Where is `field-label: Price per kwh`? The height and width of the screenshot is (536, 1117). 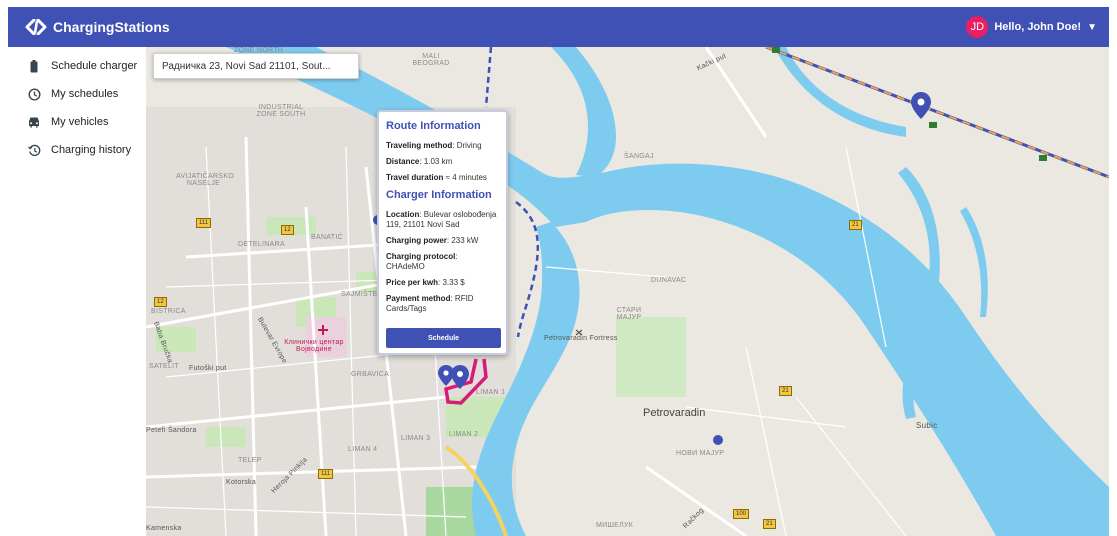
field-label: Price per kwh is located at coordinates (412, 282).